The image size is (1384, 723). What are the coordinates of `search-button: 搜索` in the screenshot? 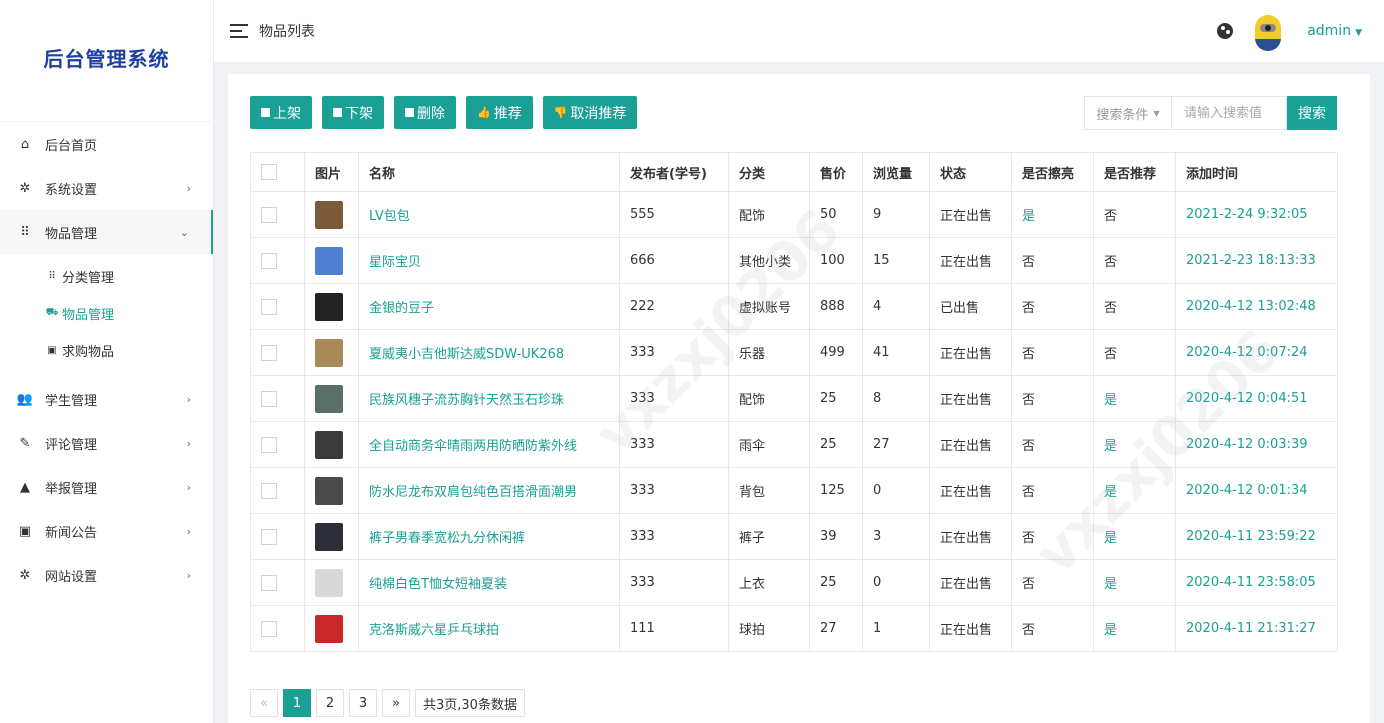 It's located at (1312, 113).